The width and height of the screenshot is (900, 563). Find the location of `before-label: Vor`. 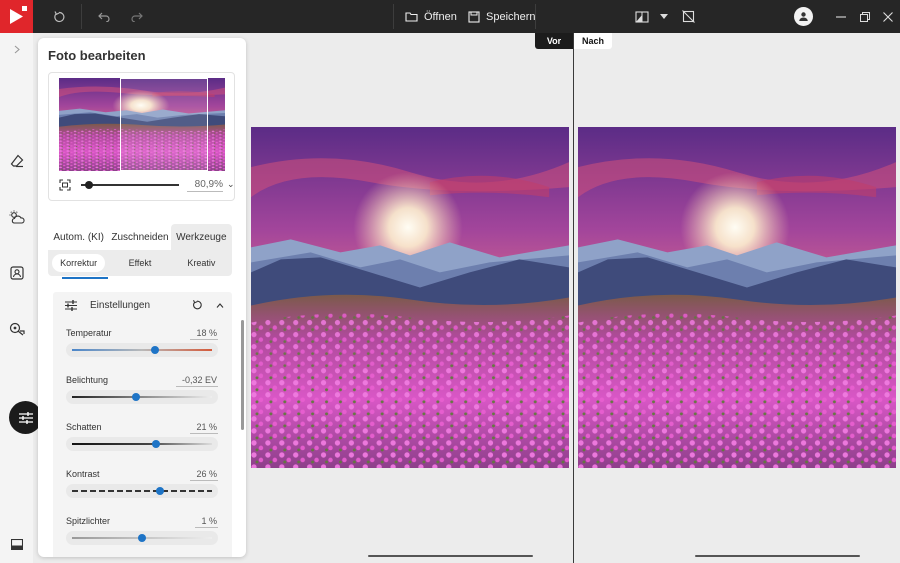

before-label: Vor is located at coordinates (554, 41).